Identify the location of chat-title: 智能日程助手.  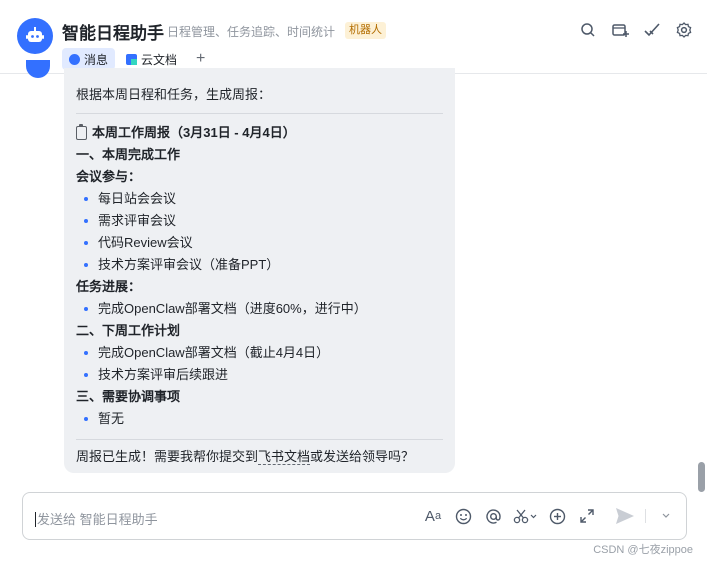
(113, 33).